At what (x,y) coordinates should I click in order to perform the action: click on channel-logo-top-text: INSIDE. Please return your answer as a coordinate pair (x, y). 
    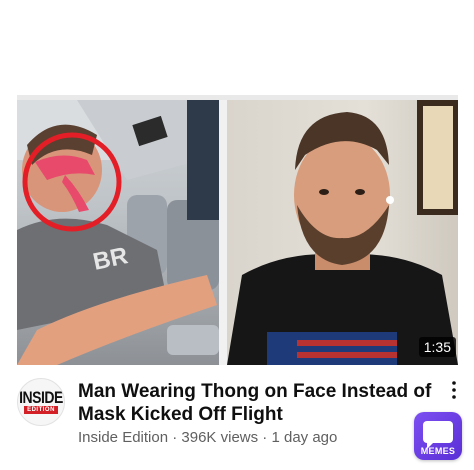
    Looking at the image, I should click on (41, 397).